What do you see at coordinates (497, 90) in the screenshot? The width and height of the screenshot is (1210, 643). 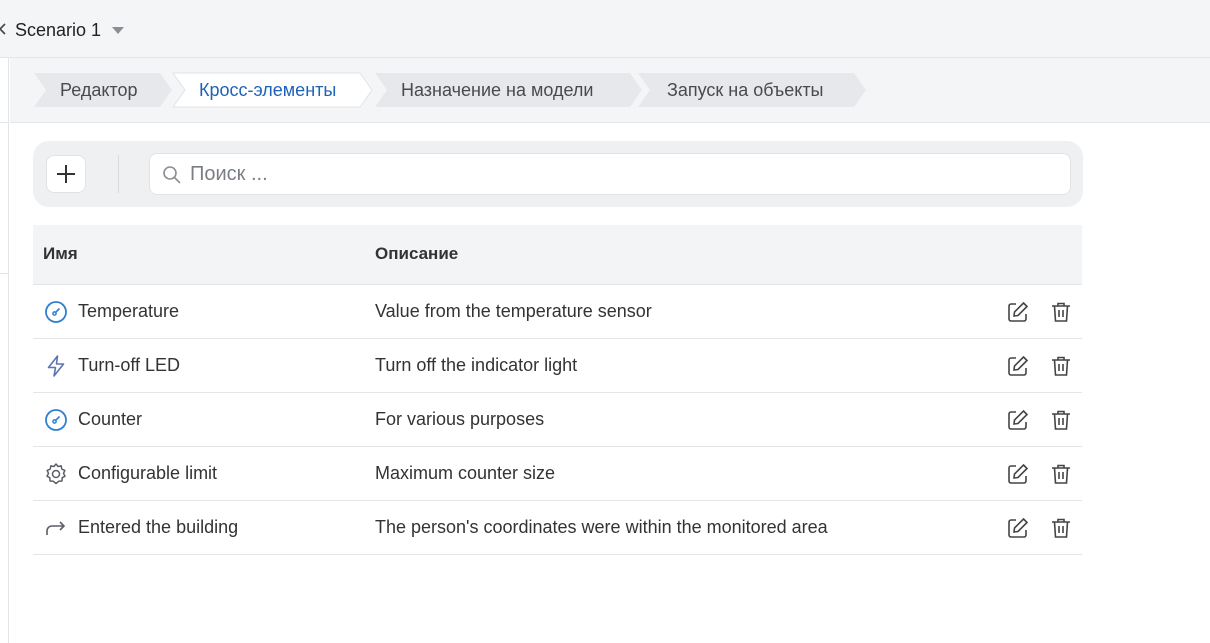 I see `tab-model-assignment: Назначение на модели` at bounding box center [497, 90].